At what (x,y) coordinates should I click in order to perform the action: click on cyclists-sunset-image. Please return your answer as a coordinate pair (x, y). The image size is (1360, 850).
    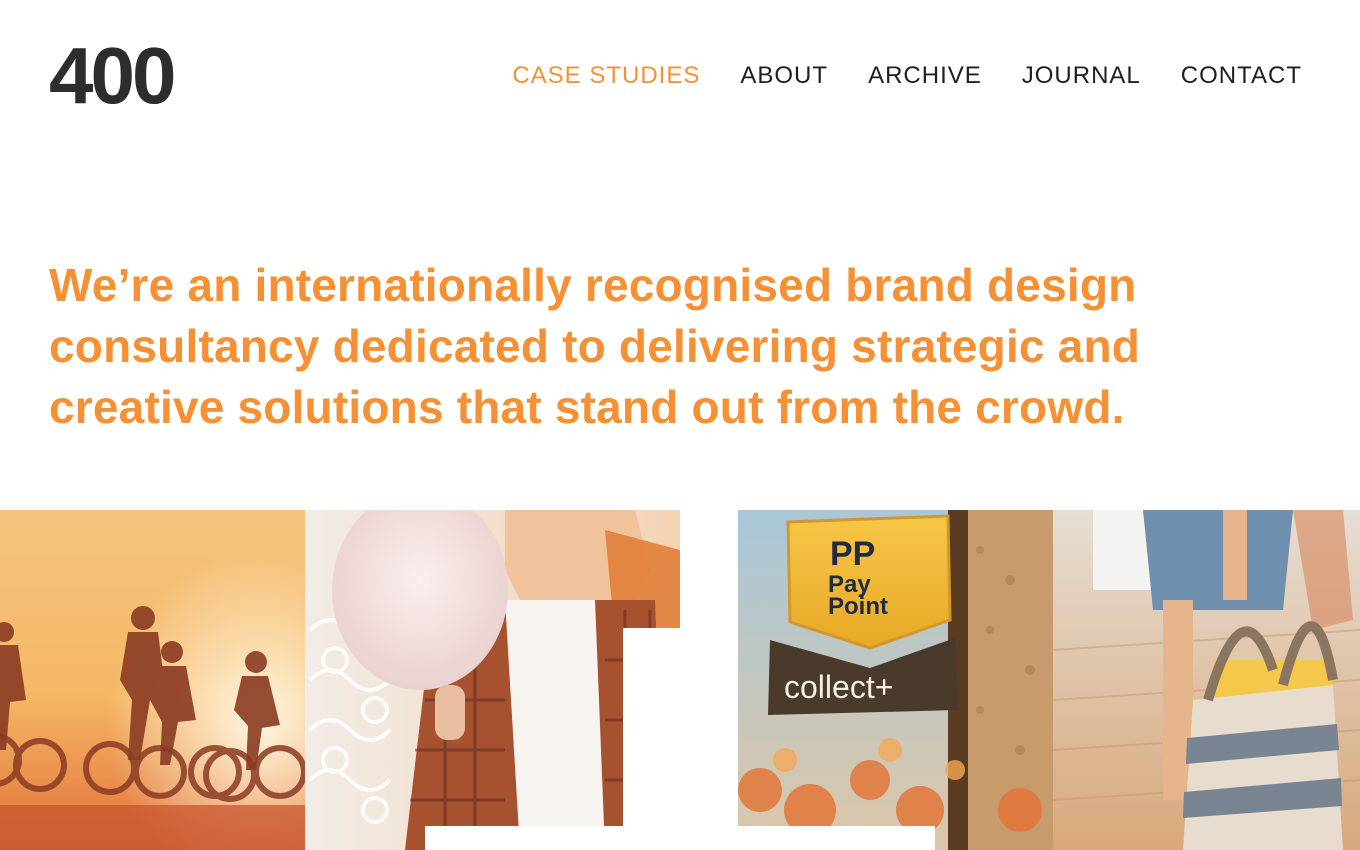
    Looking at the image, I should click on (152, 680).